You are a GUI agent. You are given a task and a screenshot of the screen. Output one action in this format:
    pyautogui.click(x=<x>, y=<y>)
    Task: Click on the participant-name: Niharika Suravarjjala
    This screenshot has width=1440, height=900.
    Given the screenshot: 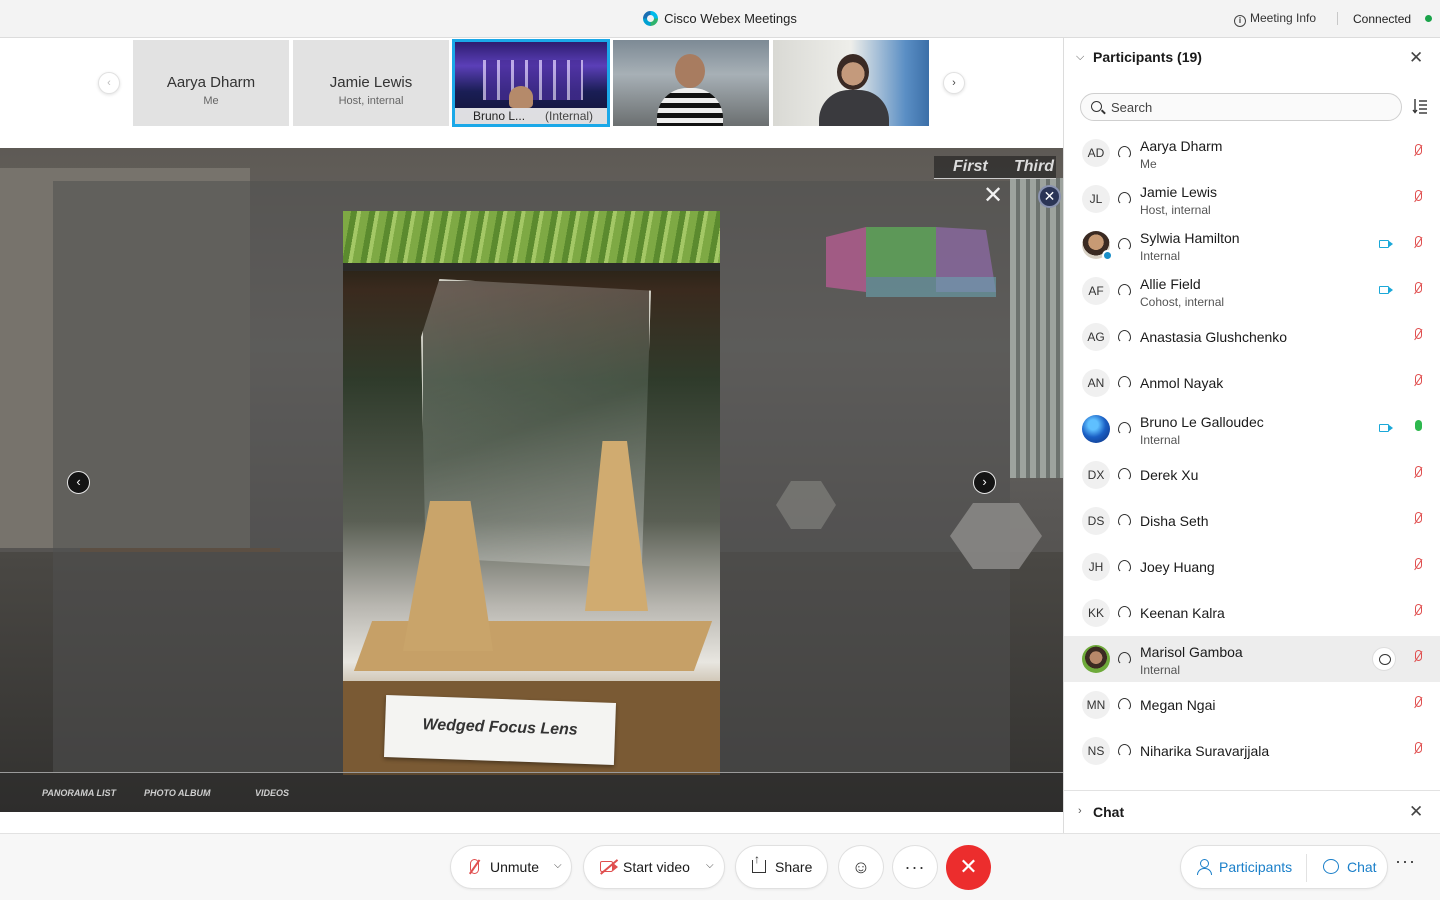 What is the action you would take?
    pyautogui.click(x=1205, y=751)
    